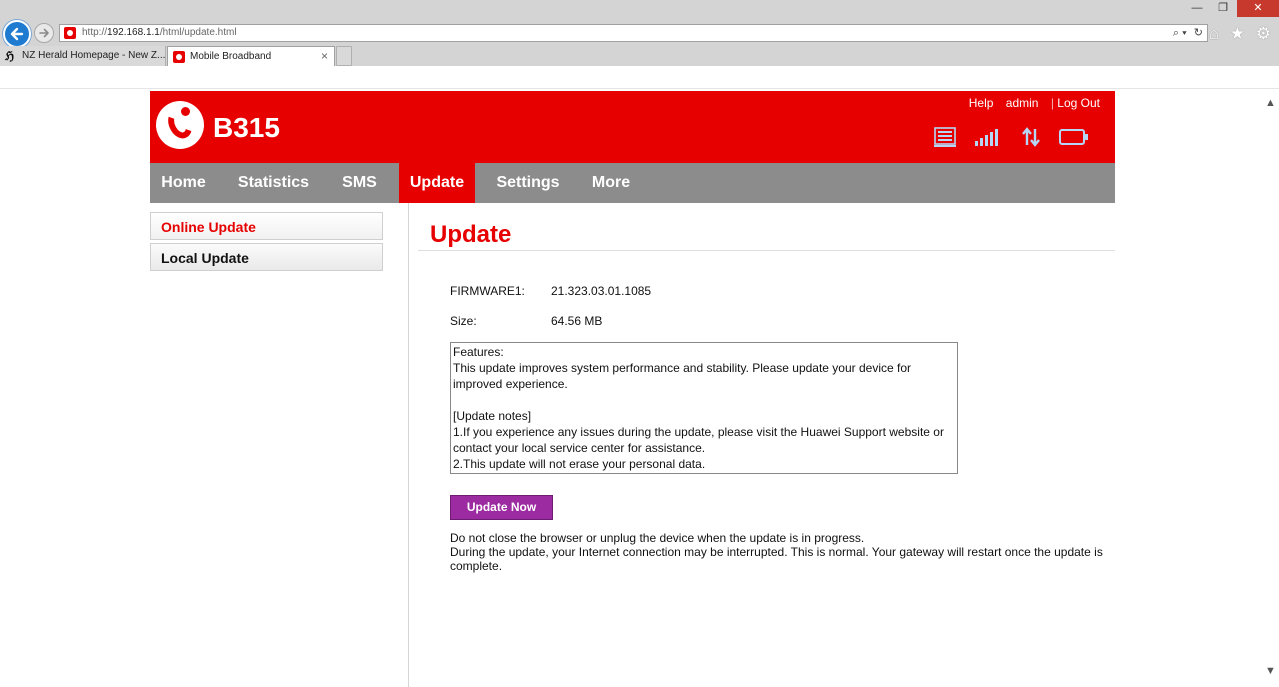  Describe the element at coordinates (10, 56) in the screenshot. I see `newspaper-icon: ℌ` at that location.